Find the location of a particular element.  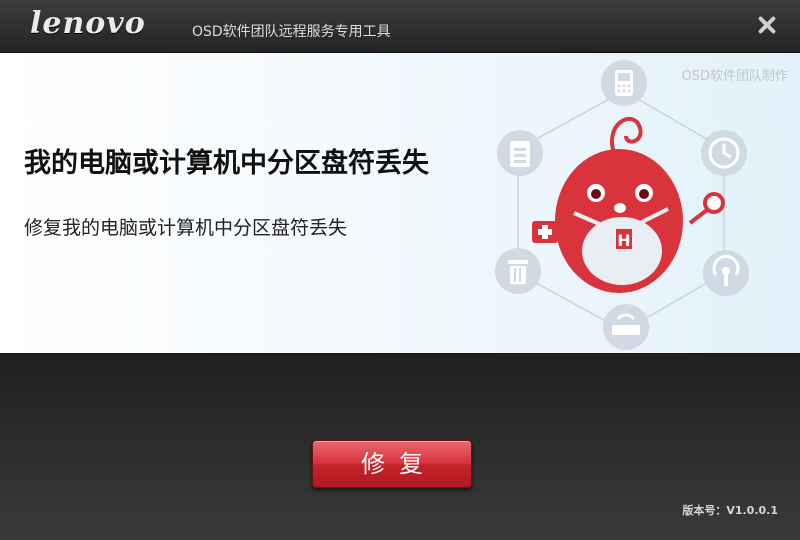

router-icon is located at coordinates (626, 327).